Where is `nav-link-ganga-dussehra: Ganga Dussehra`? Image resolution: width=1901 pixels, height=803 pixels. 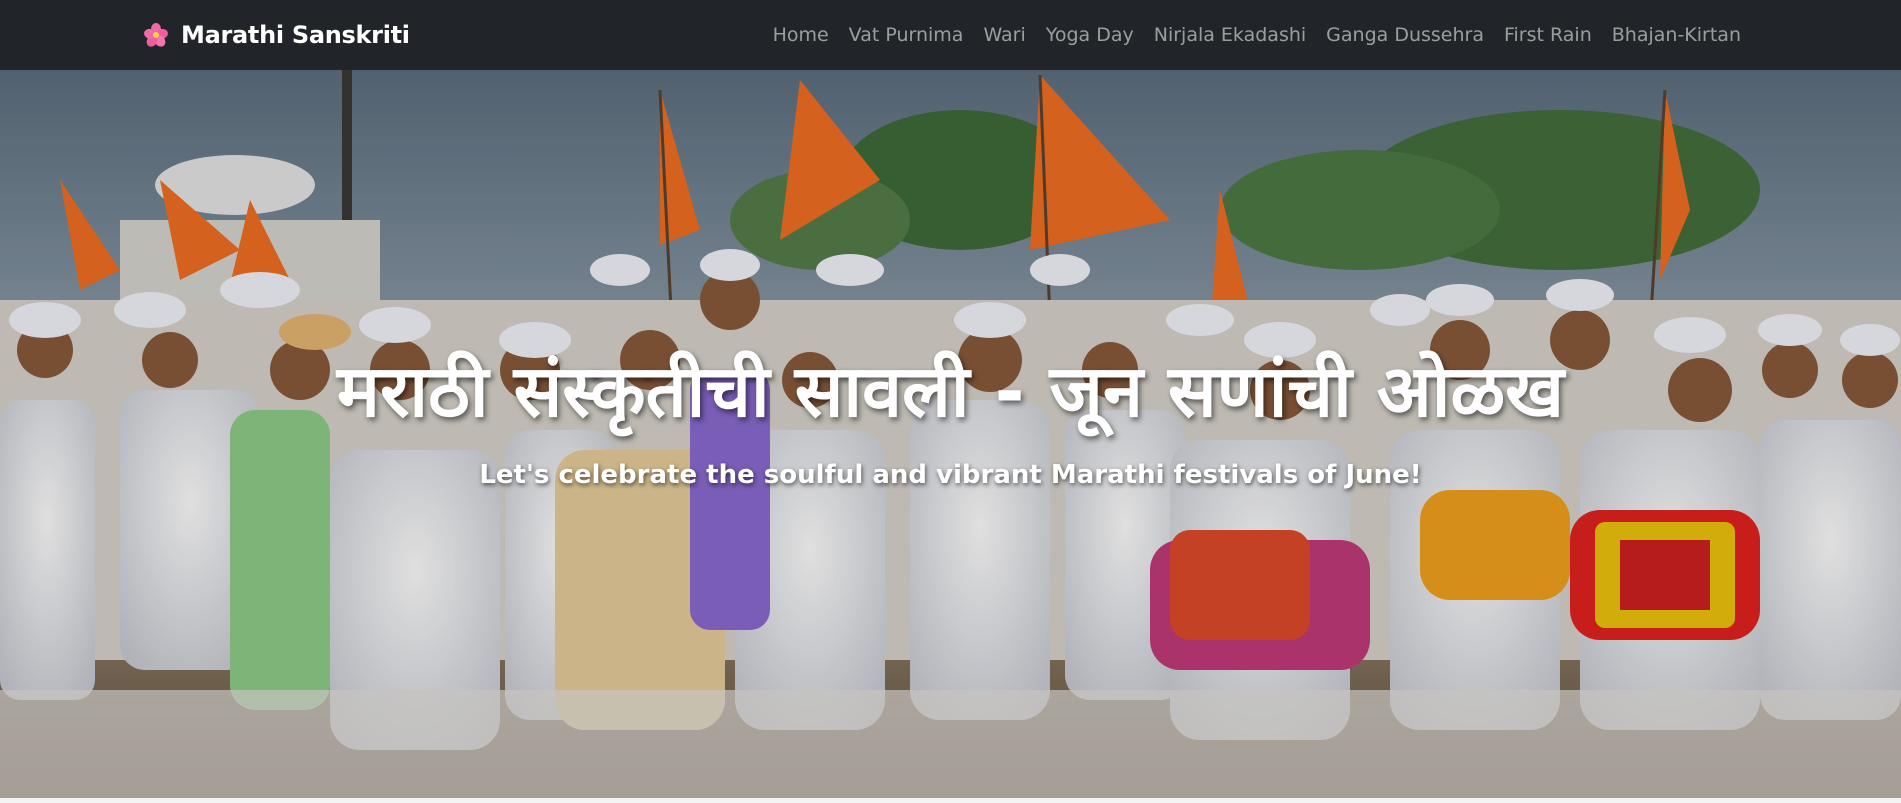 nav-link-ganga-dussehra: Ganga Dussehra is located at coordinates (1405, 35).